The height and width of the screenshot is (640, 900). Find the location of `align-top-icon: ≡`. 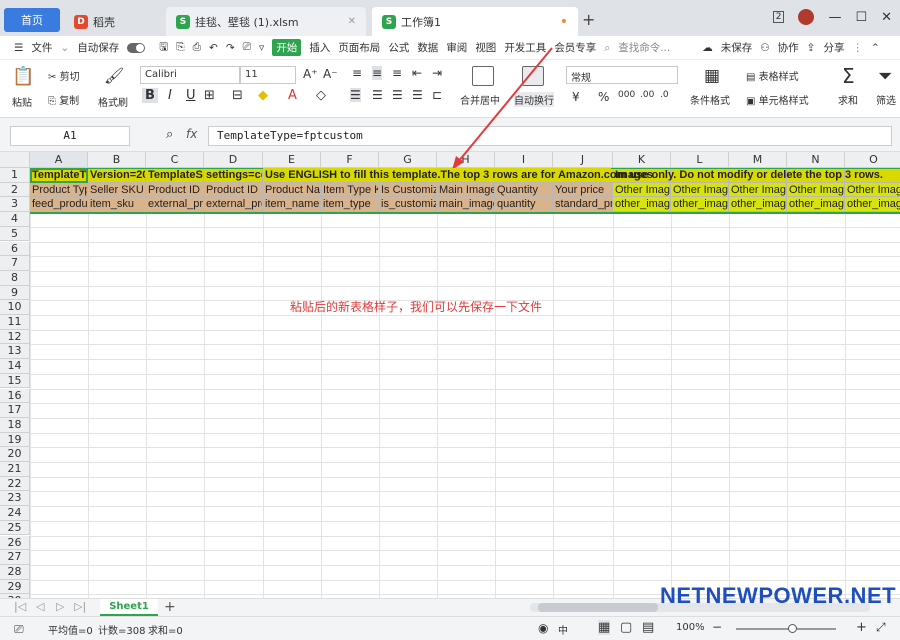

align-top-icon: ≡ is located at coordinates (357, 73).